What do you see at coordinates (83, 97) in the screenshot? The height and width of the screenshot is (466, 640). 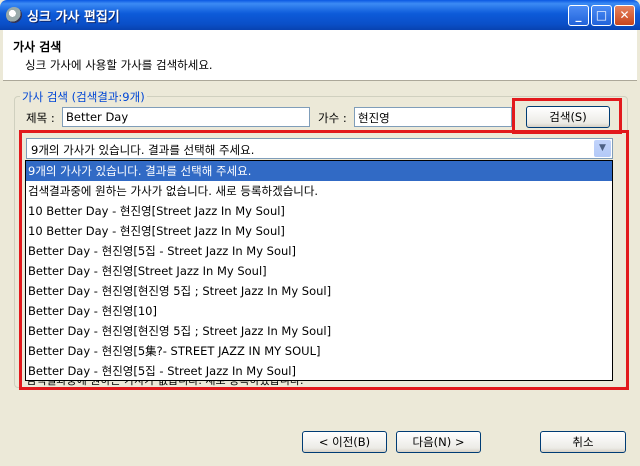 I see `search-group-label: 가사 검색 (검색결과:9개)` at bounding box center [83, 97].